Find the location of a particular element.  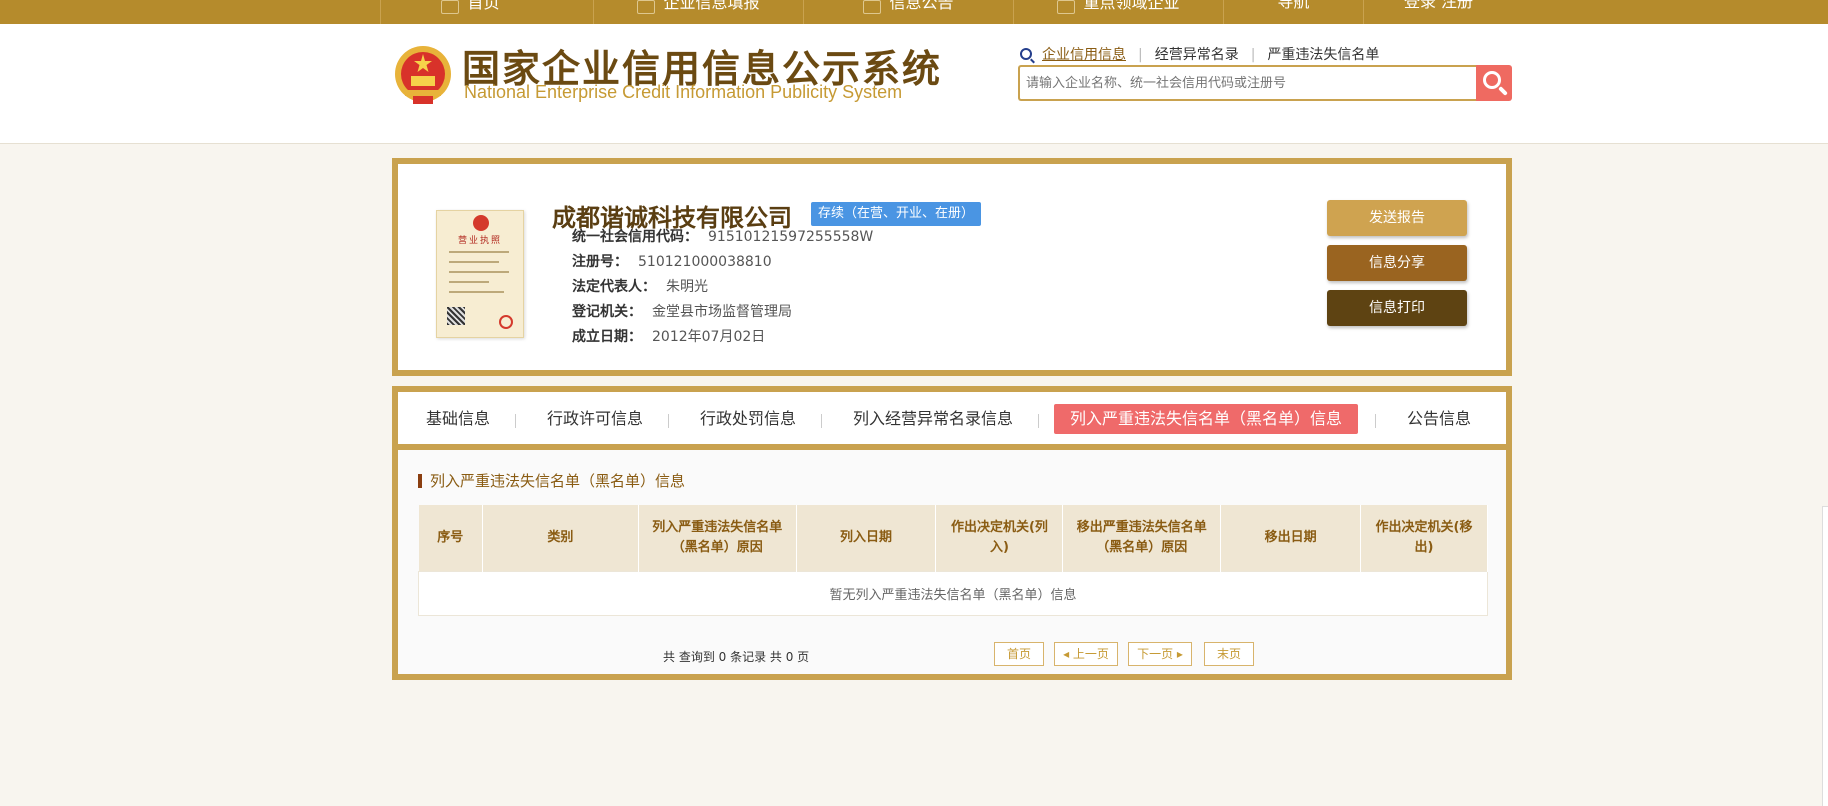

search-tab-abnormal: 经营异常名录 is located at coordinates (1197, 54).